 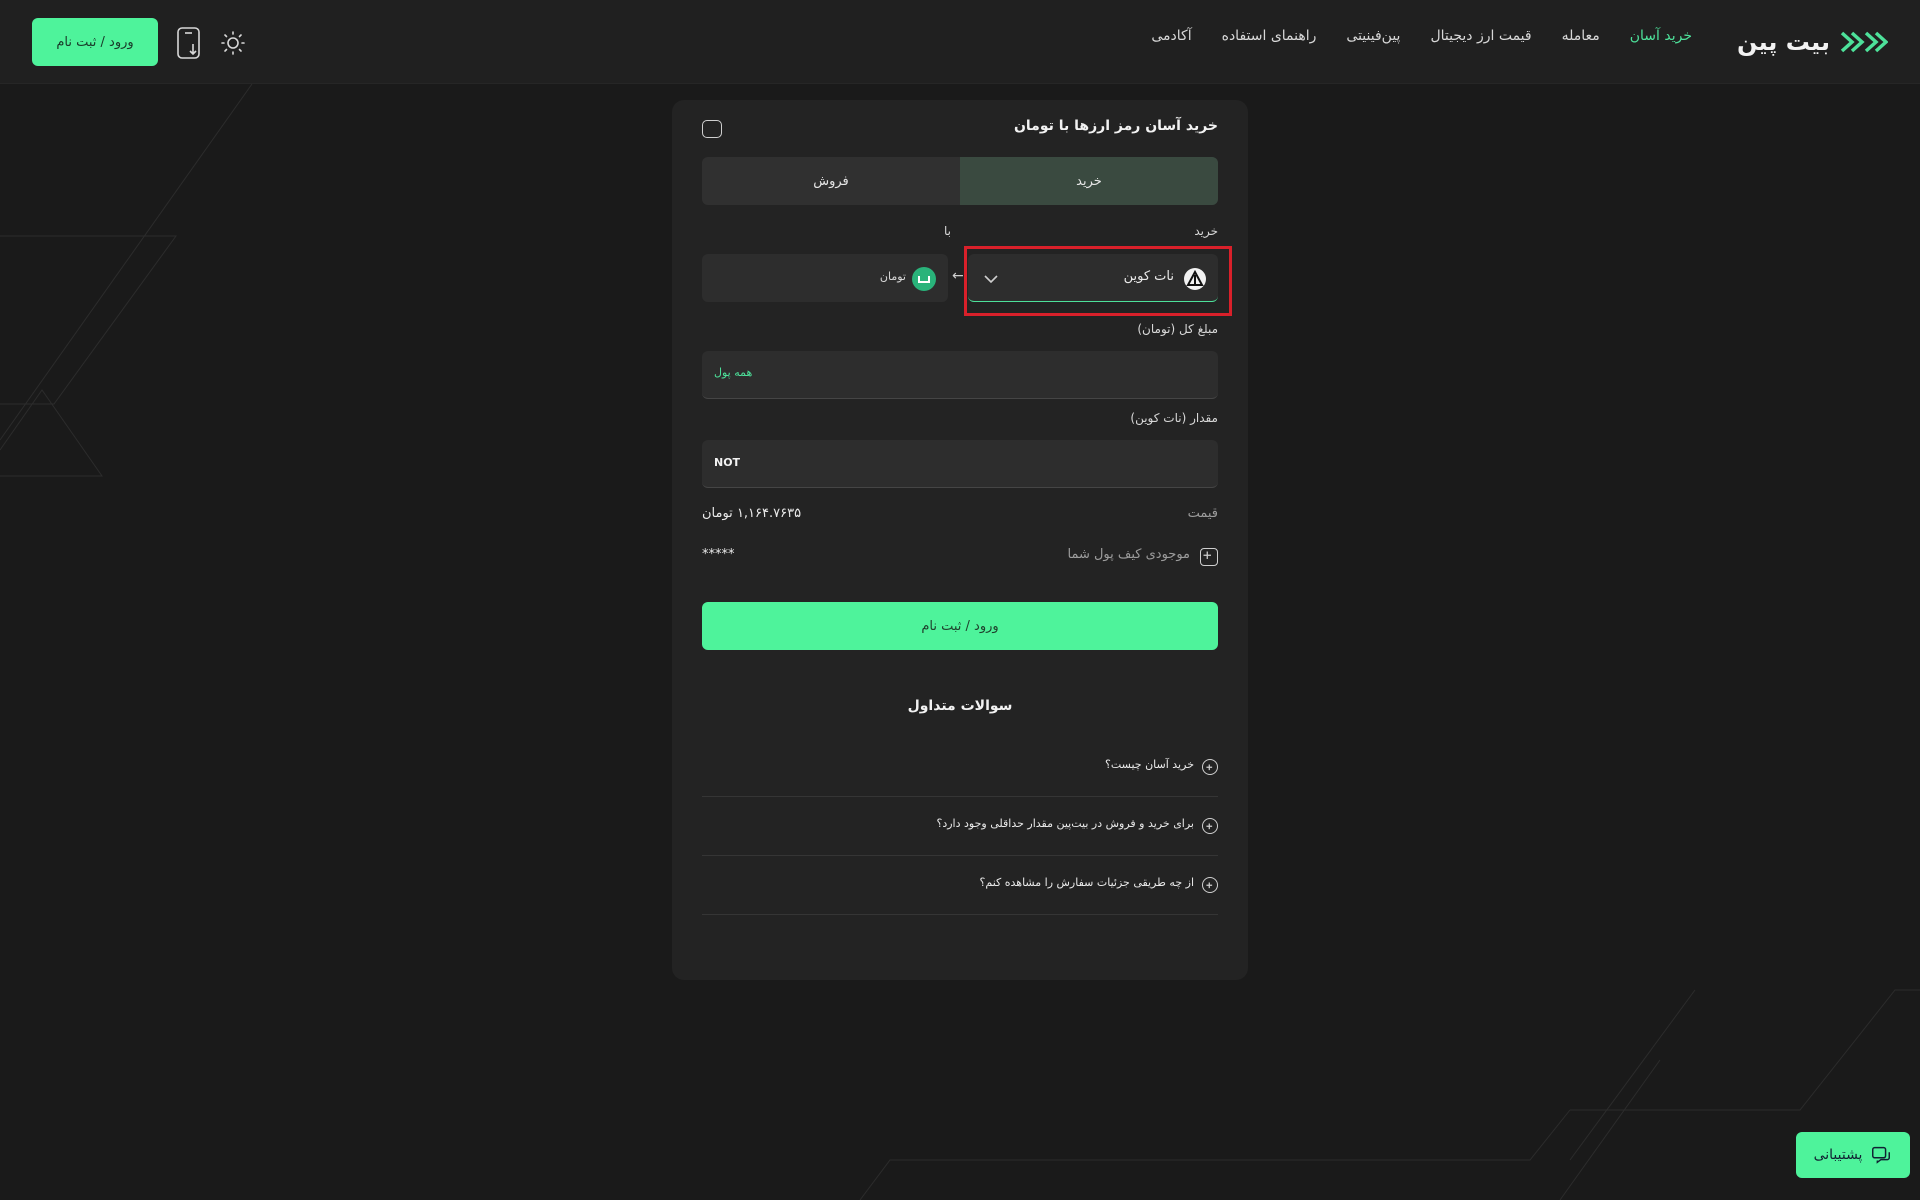 I want to click on price-label: قیمت, so click(x=1202, y=513).